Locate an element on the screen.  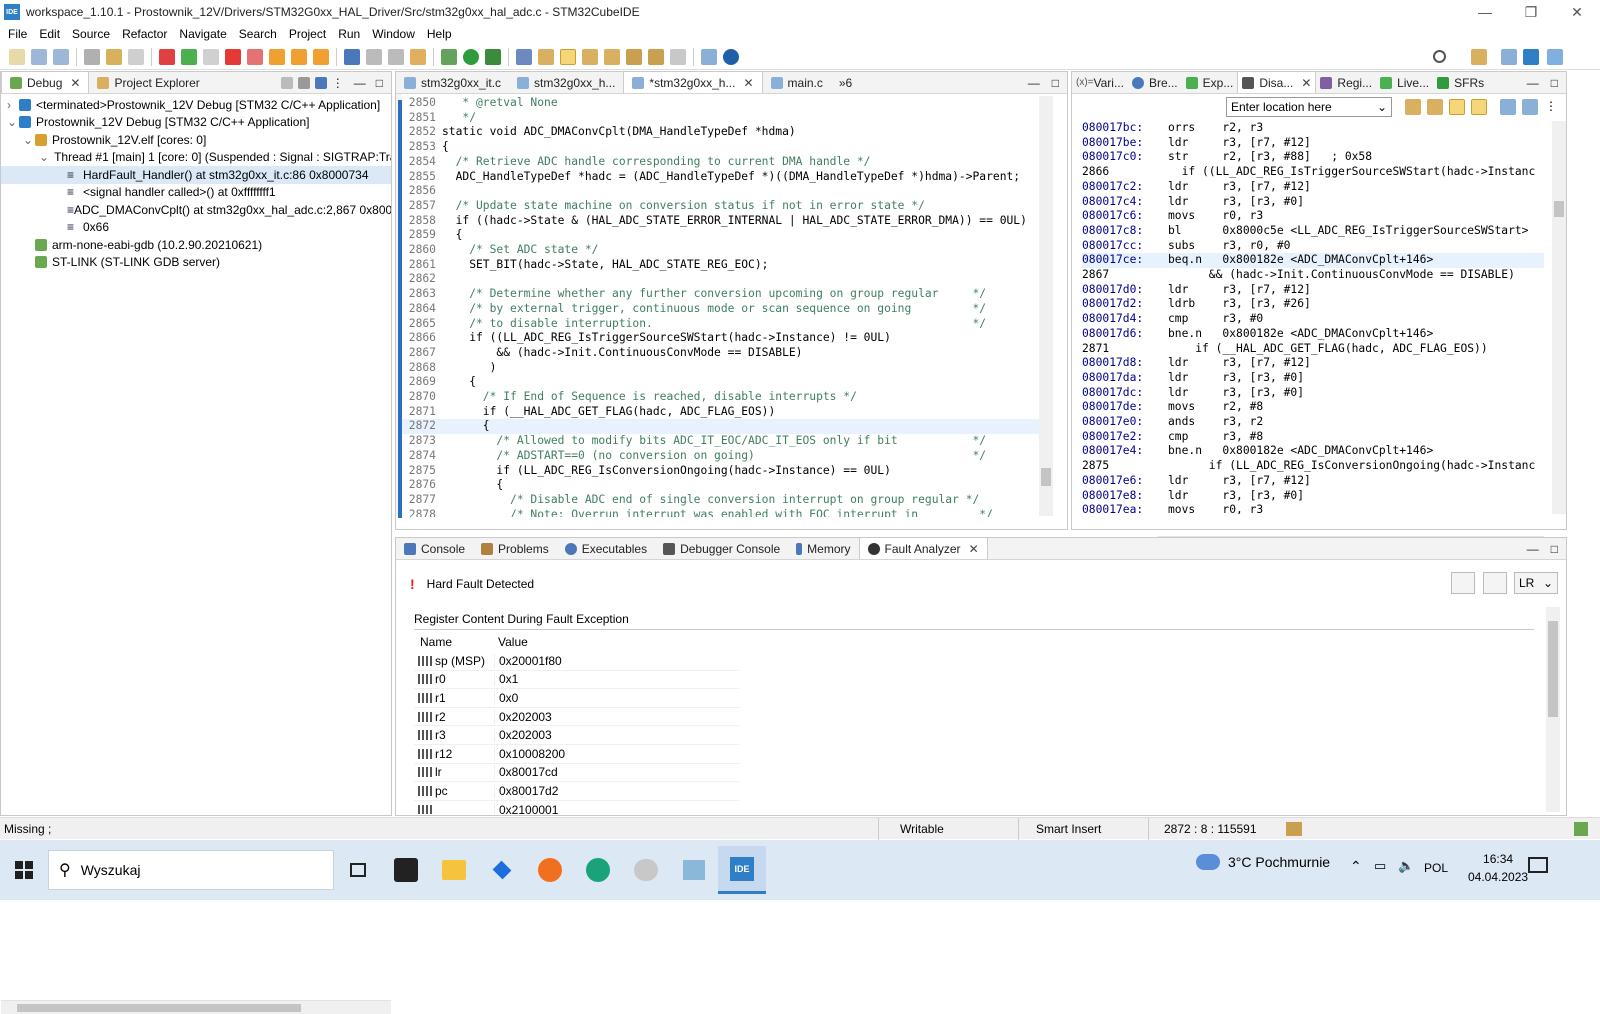
tree-item: ST-LINK (ST-LINK GDB server) is located at coordinates (196, 263).